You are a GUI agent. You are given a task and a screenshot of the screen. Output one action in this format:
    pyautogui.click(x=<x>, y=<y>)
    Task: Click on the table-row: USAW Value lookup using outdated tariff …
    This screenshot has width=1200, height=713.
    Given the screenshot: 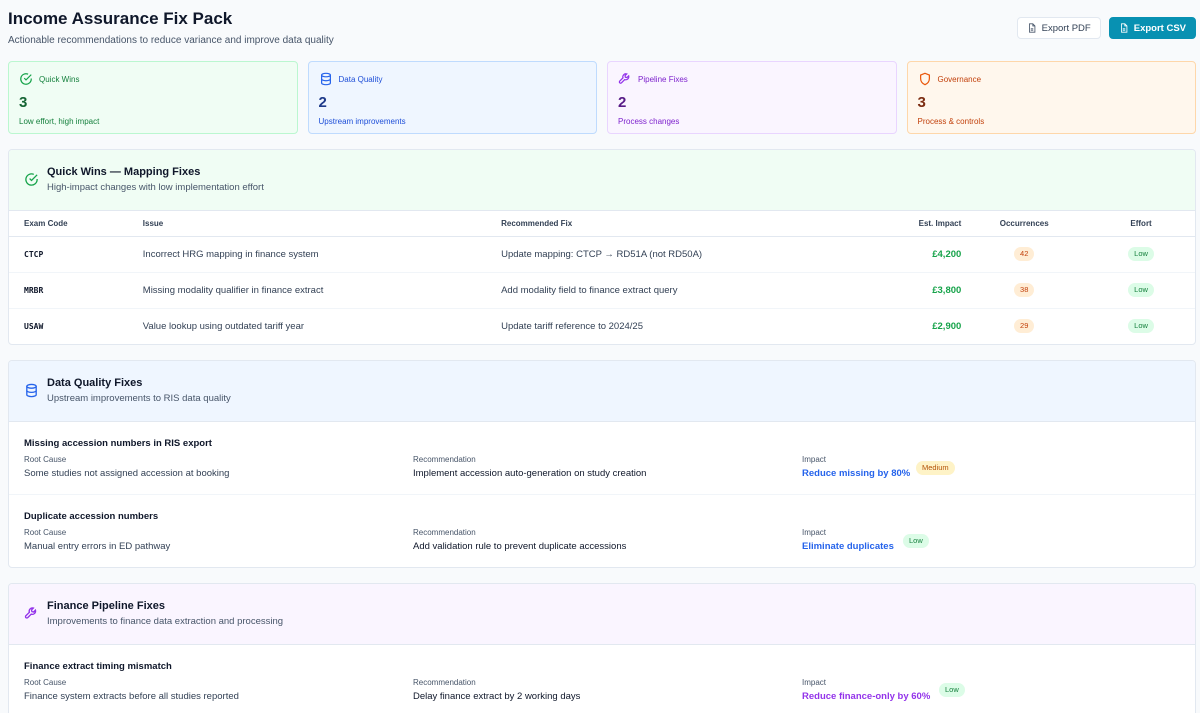 What is the action you would take?
    pyautogui.click(x=602, y=326)
    